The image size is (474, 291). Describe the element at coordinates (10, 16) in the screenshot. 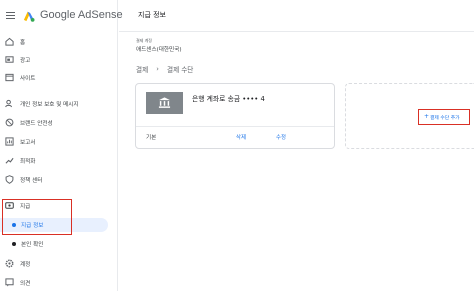

I see `menu-icon` at that location.